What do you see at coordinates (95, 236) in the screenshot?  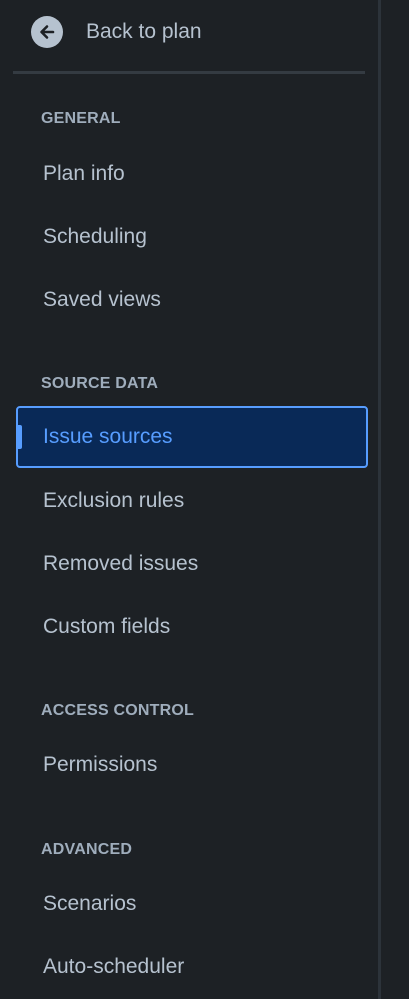 I see `nav-item-label: Scheduling` at bounding box center [95, 236].